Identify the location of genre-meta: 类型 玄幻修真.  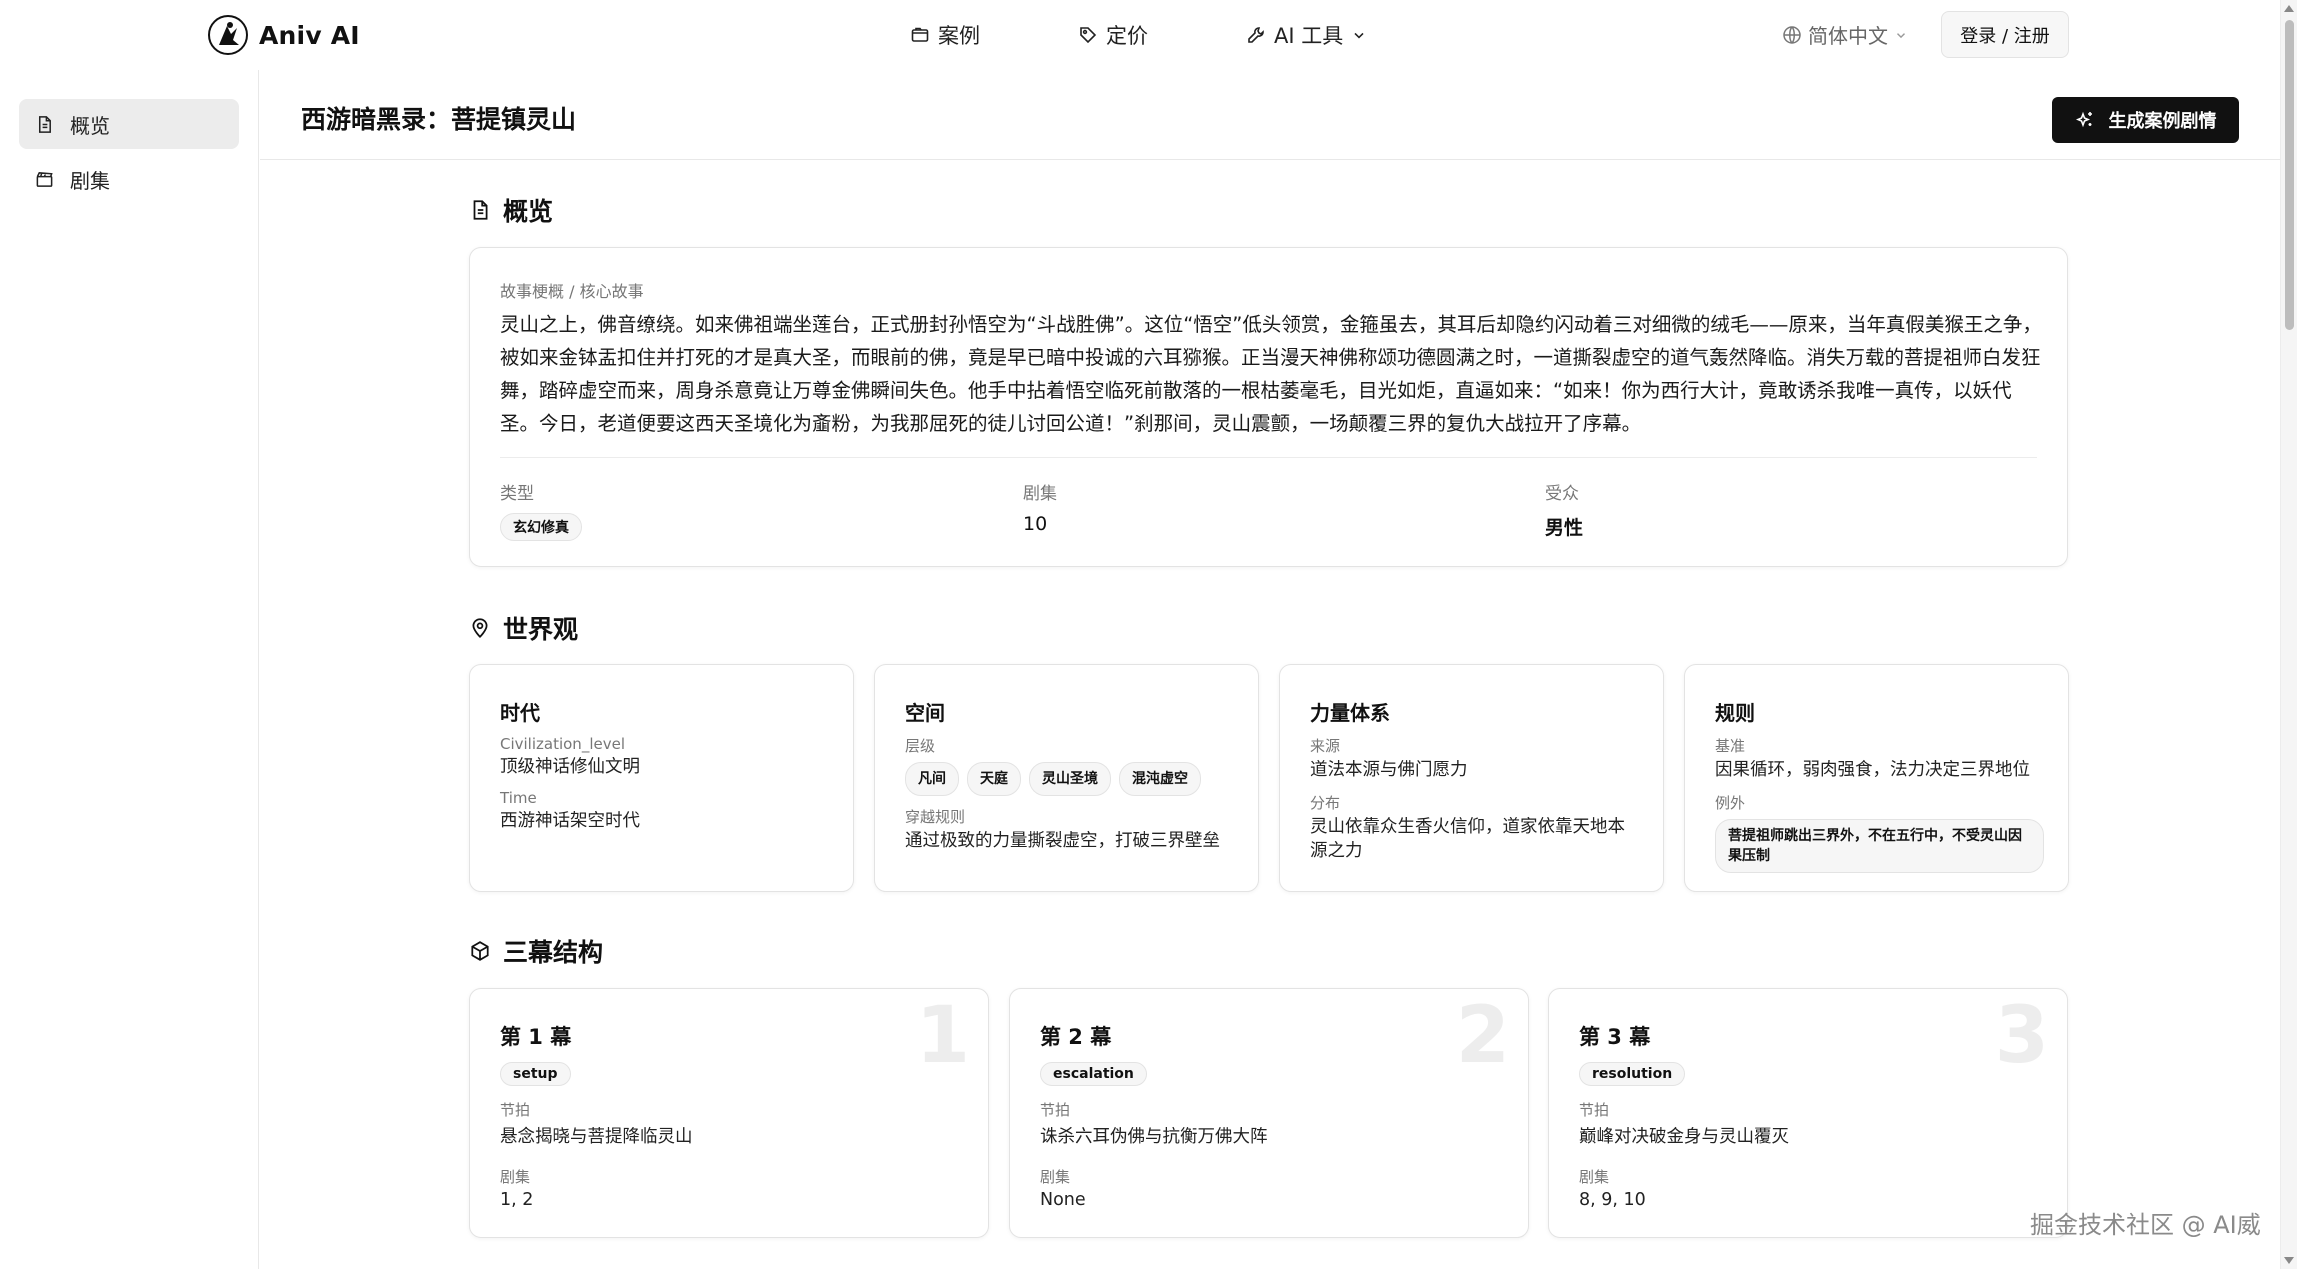
(541, 510).